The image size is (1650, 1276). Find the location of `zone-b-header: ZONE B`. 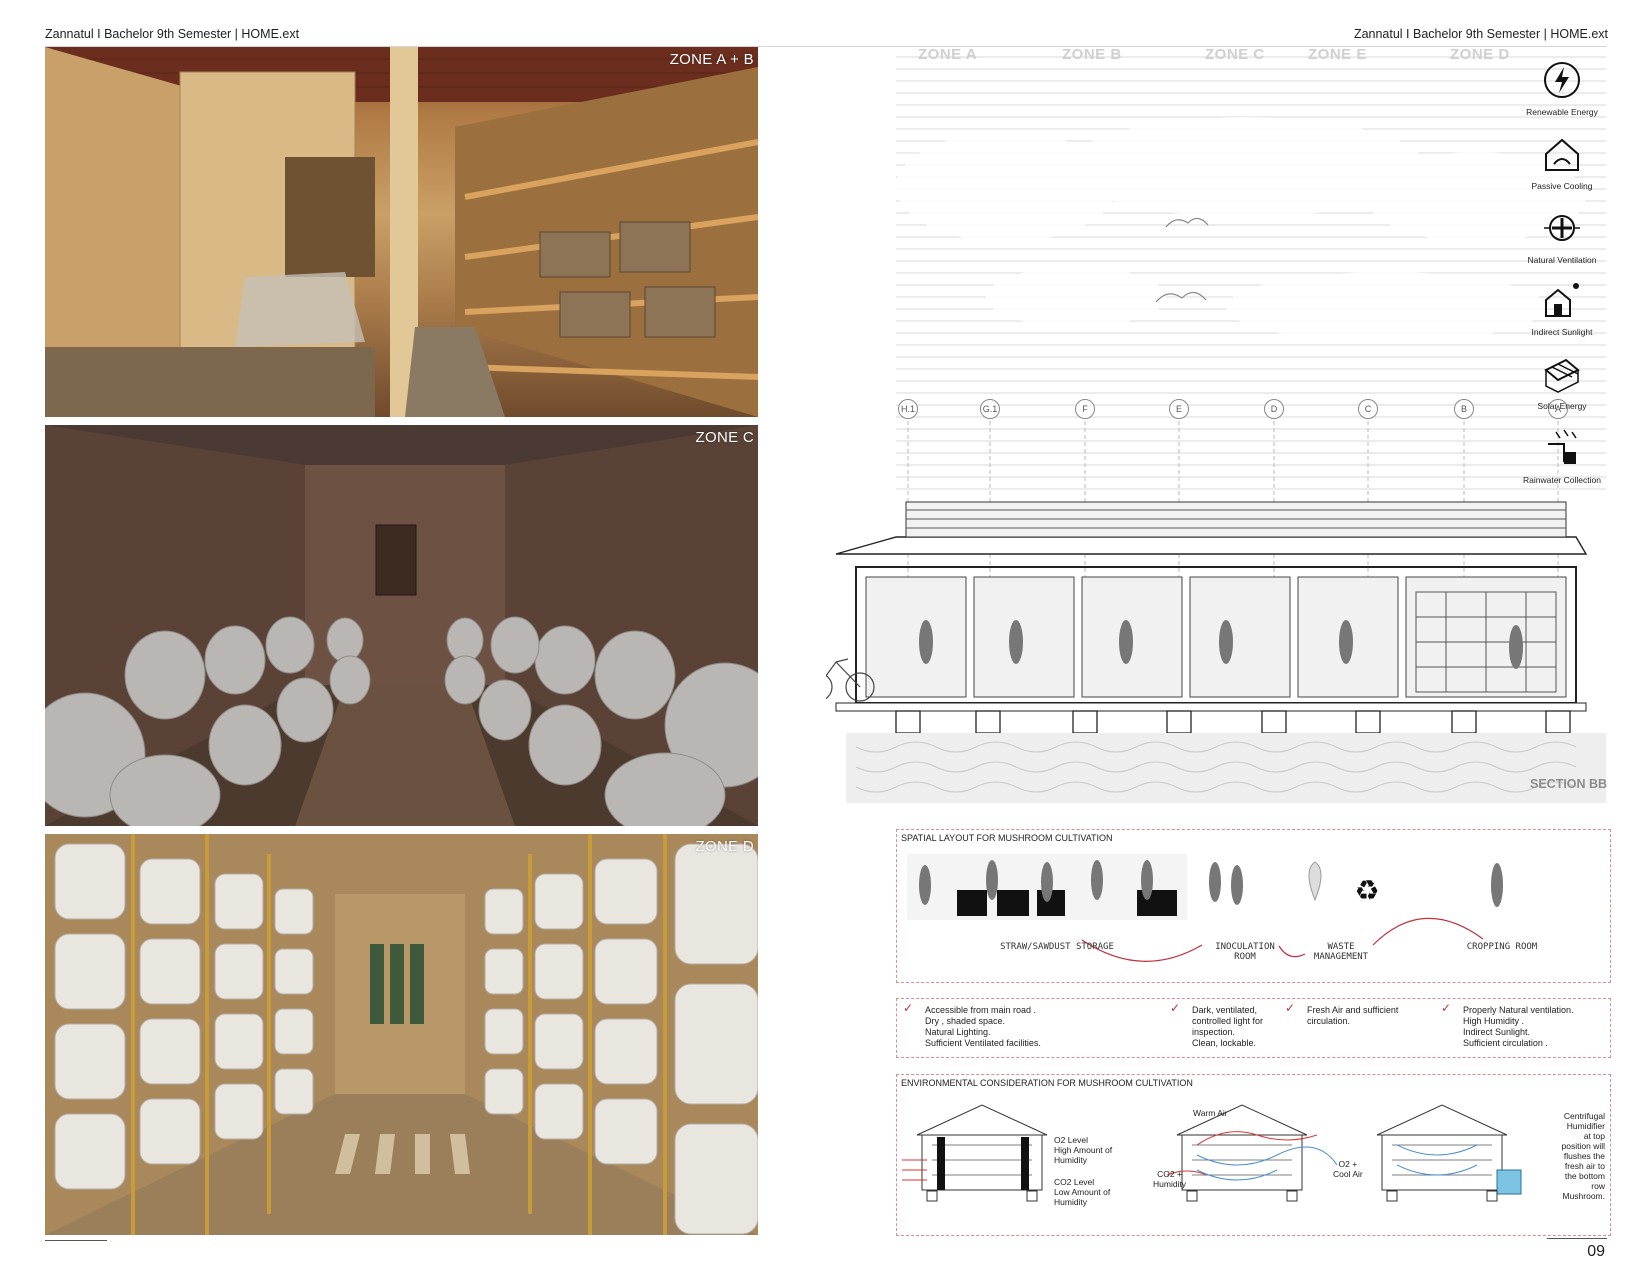

zone-b-header: ZONE B is located at coordinates (1092, 54).